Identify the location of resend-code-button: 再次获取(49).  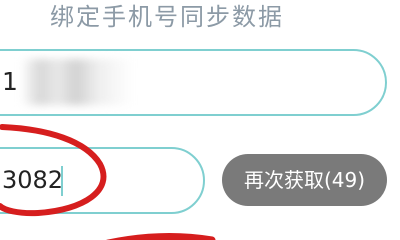
(304, 180).